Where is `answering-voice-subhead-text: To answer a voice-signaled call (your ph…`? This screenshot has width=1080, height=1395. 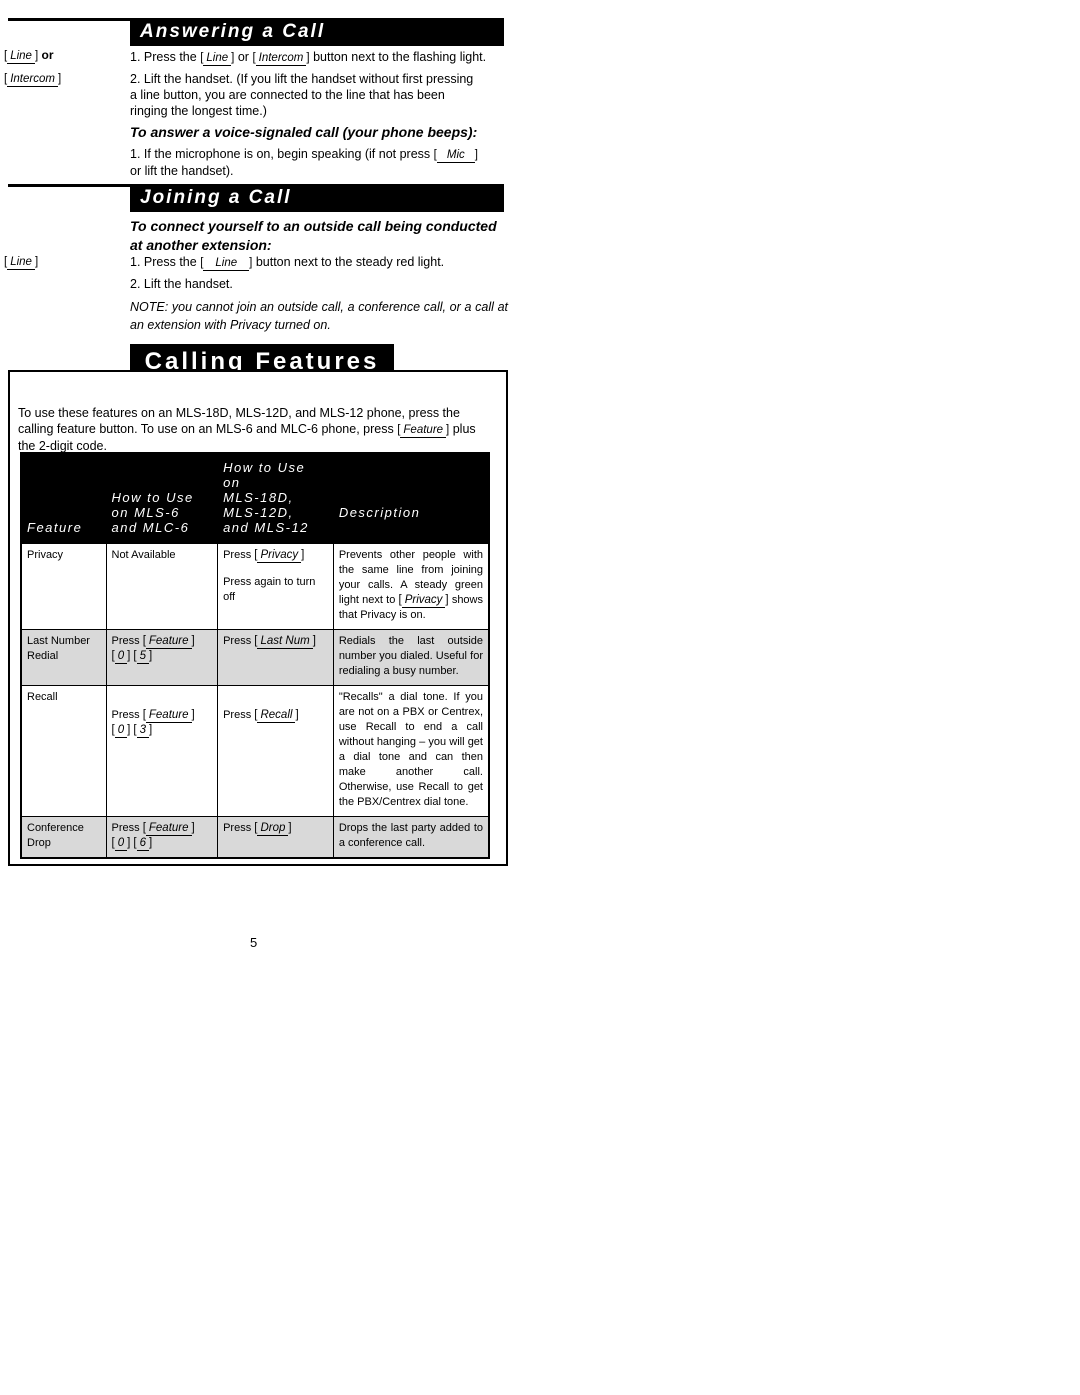
answering-voice-subhead-text: To answer a voice-signaled call (your ph… is located at coordinates (304, 132).